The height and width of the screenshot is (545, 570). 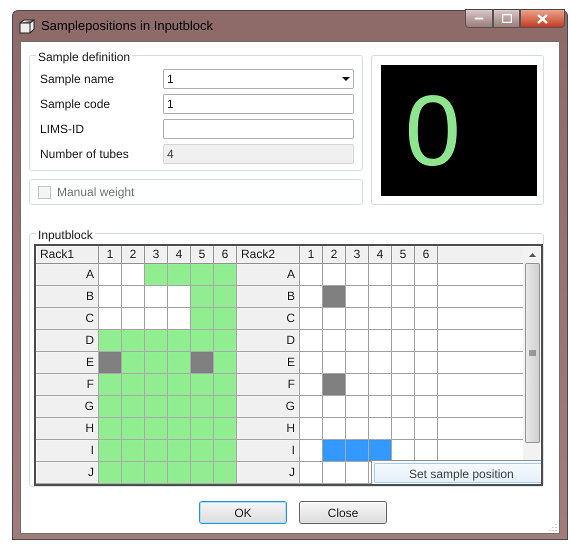 What do you see at coordinates (268, 362) in the screenshot?
I see `row-header: E` at bounding box center [268, 362].